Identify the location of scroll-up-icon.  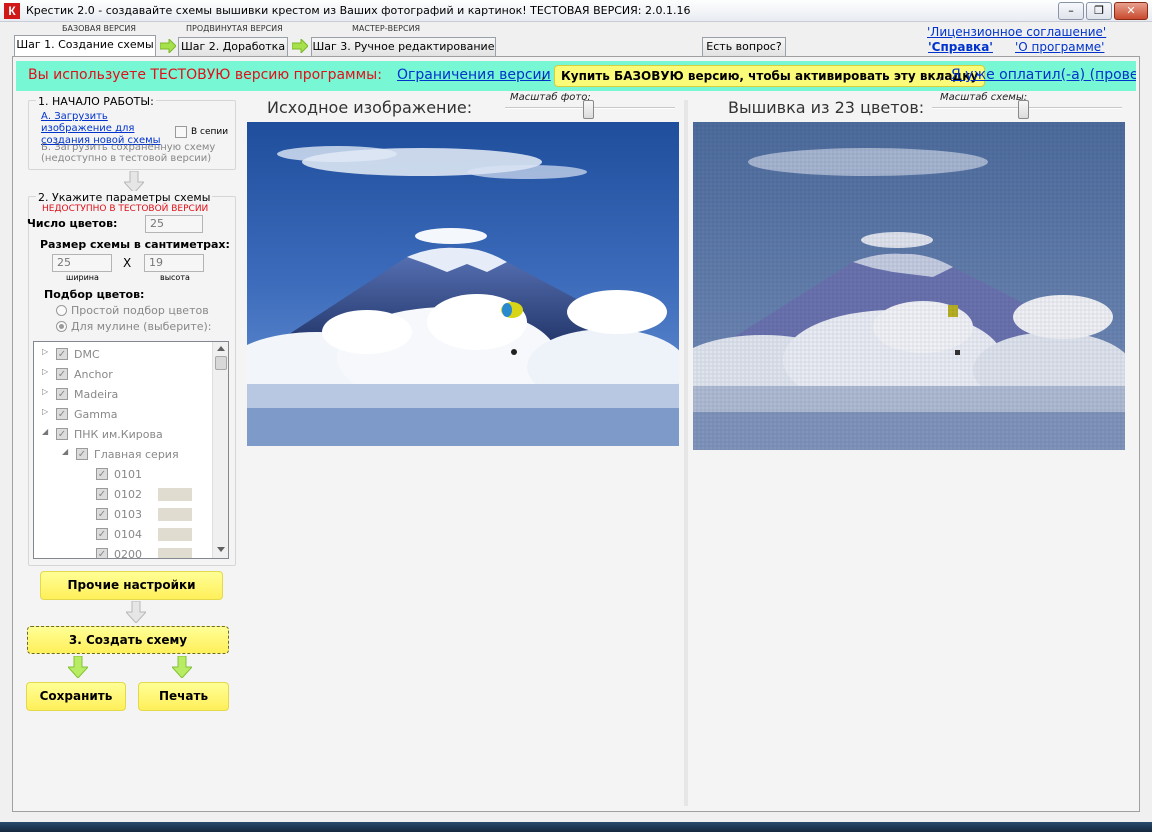
(221, 348).